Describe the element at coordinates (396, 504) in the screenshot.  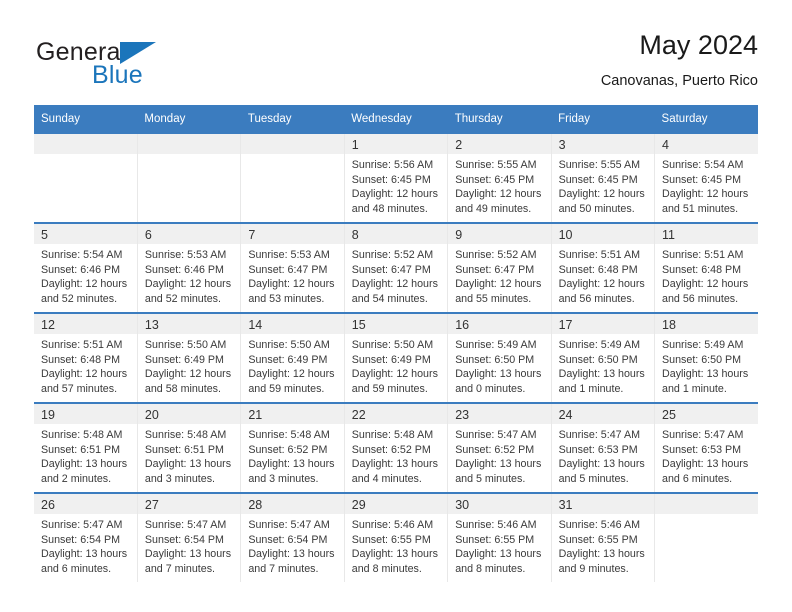
I see `day-number-band: 29` at that location.